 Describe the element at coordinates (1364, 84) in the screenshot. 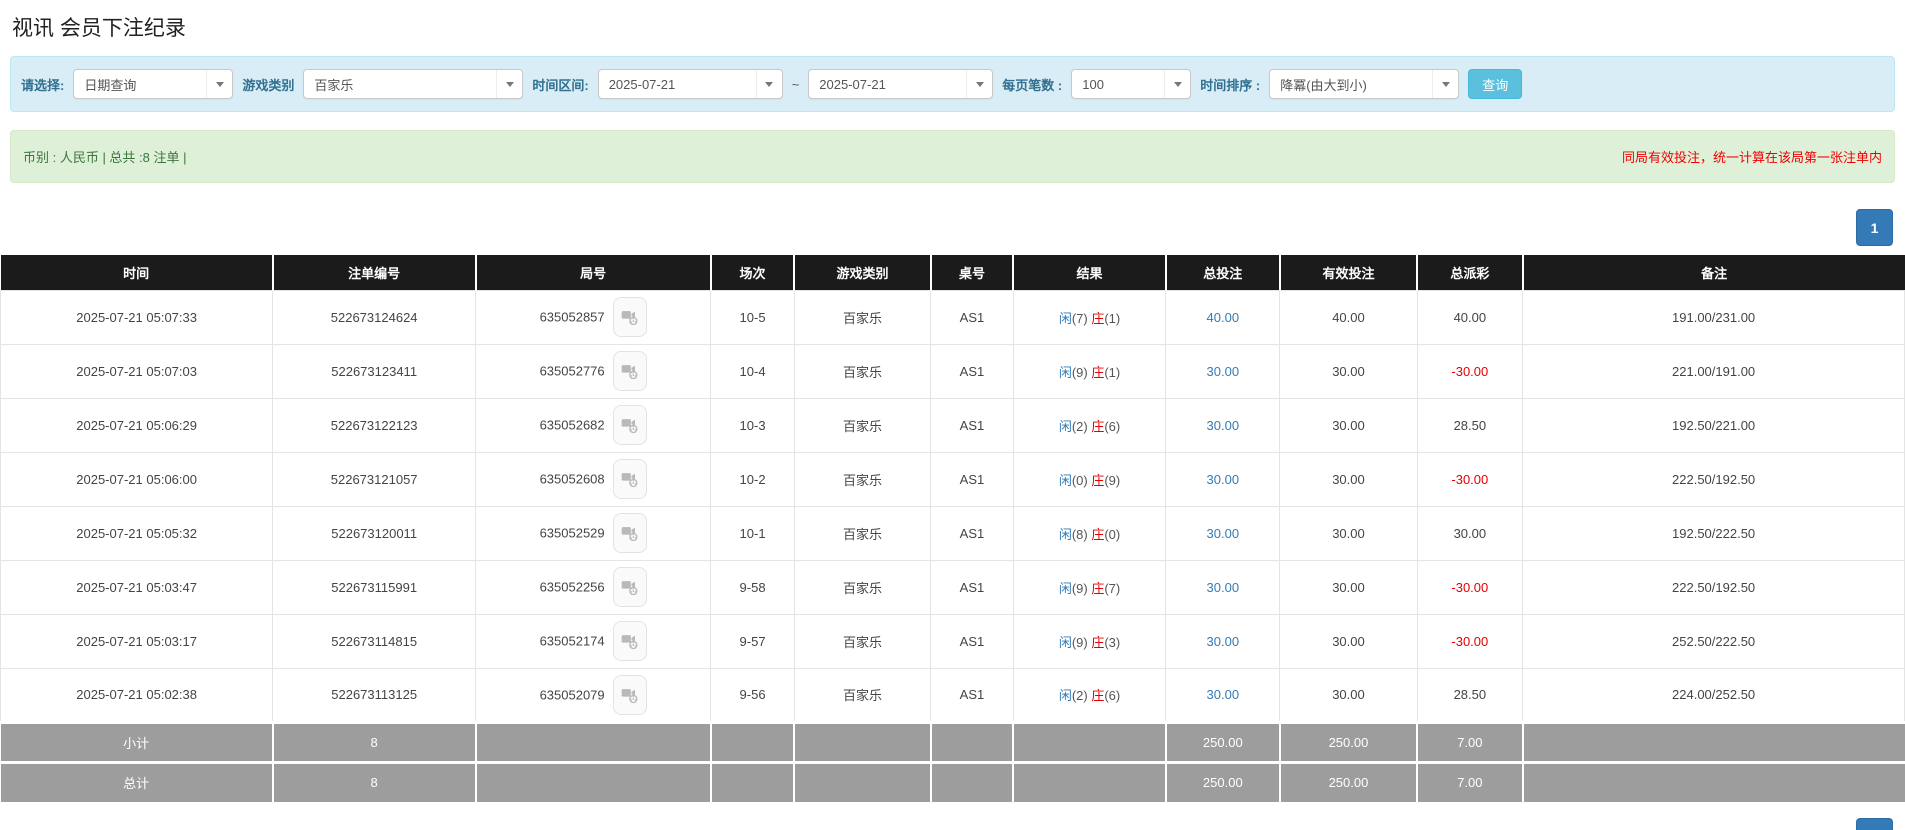

I see `time-sort-select: 降冪(由大到小)` at that location.